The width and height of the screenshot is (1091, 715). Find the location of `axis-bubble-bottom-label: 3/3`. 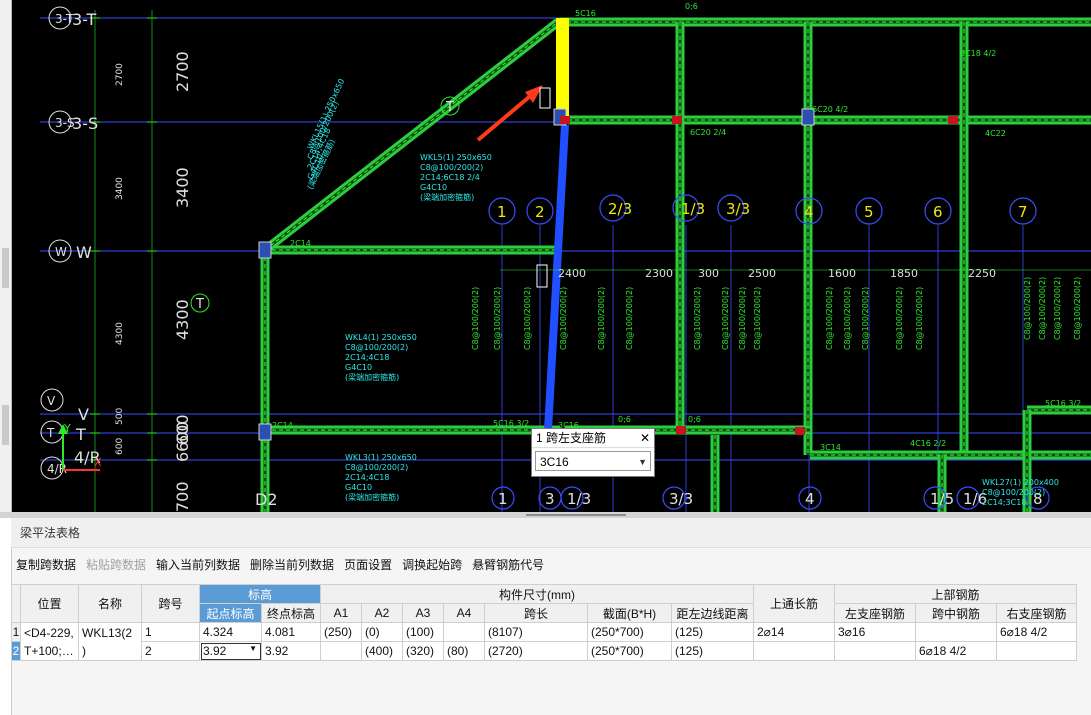

axis-bubble-bottom-label: 3/3 is located at coordinates (681, 499).